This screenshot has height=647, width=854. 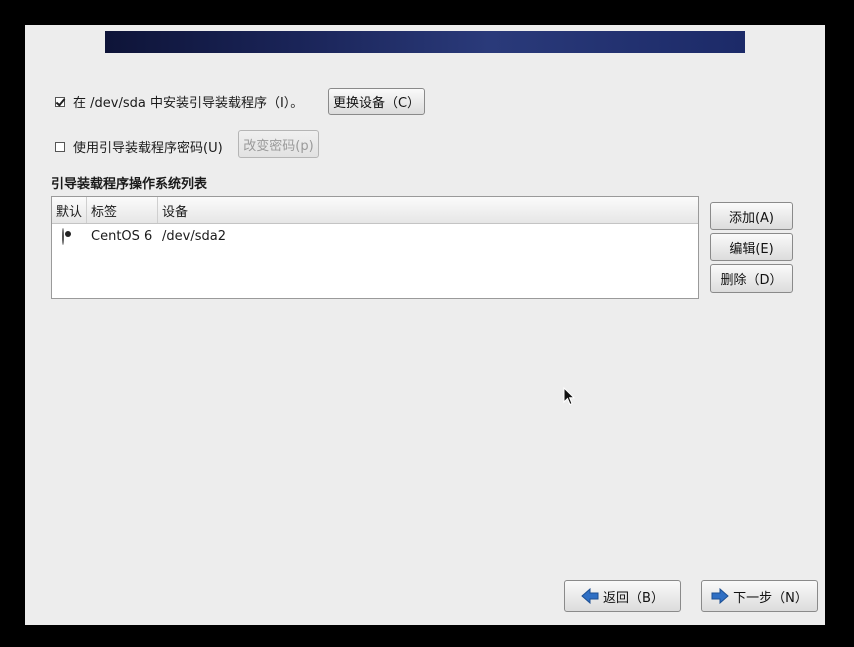 What do you see at coordinates (720, 596) in the screenshot?
I see `arrow-right-icon` at bounding box center [720, 596].